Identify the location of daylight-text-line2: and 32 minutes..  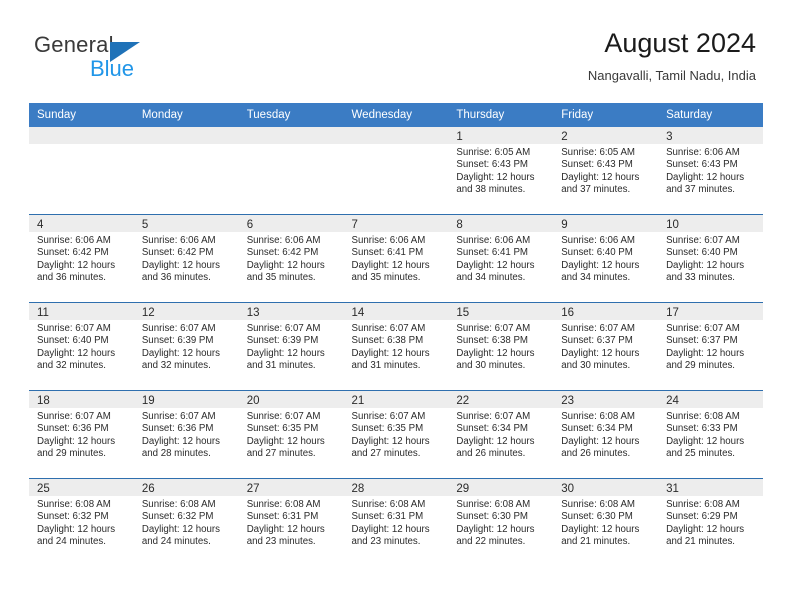
(176, 366).